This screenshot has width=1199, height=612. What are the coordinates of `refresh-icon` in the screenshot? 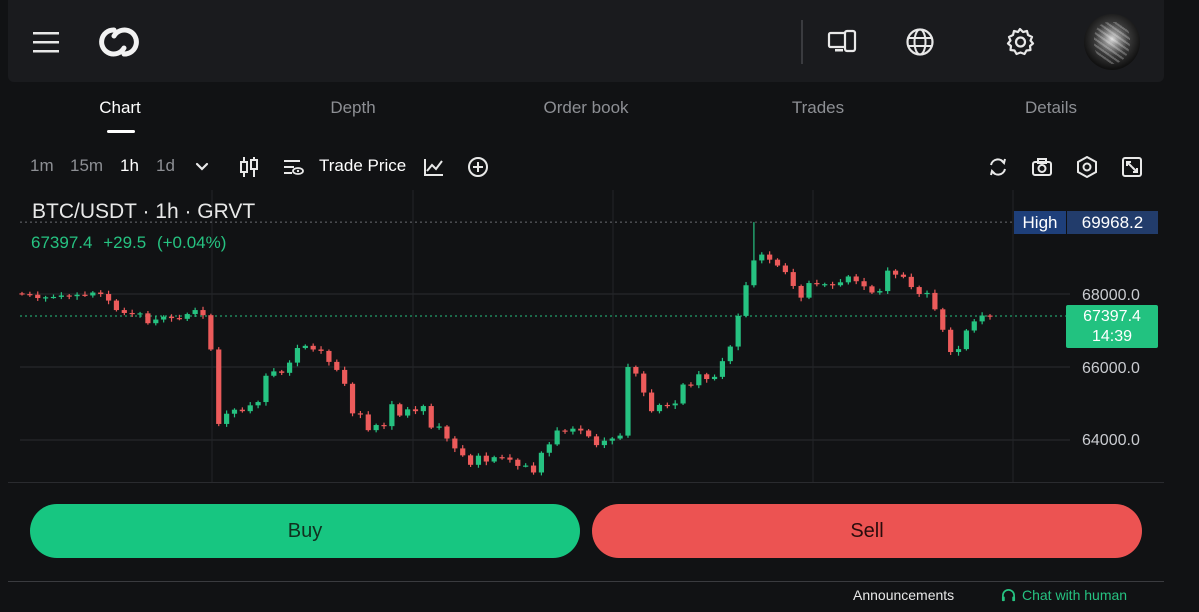 It's located at (998, 167).